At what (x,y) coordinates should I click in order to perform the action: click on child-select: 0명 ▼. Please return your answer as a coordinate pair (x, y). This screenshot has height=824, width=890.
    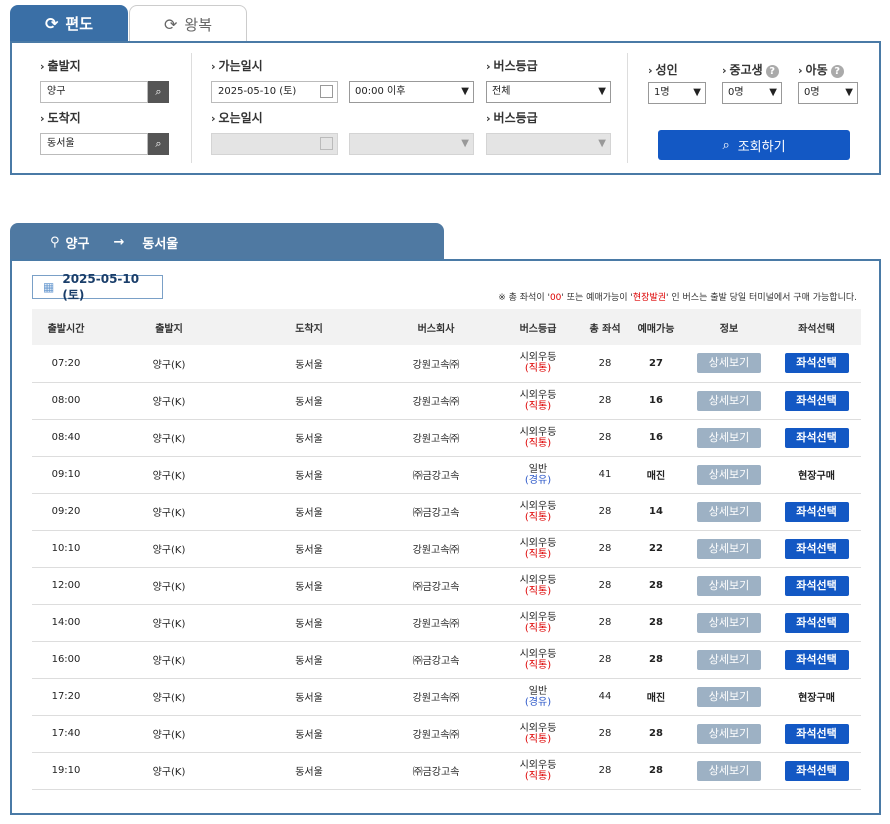
    Looking at the image, I should click on (828, 93).